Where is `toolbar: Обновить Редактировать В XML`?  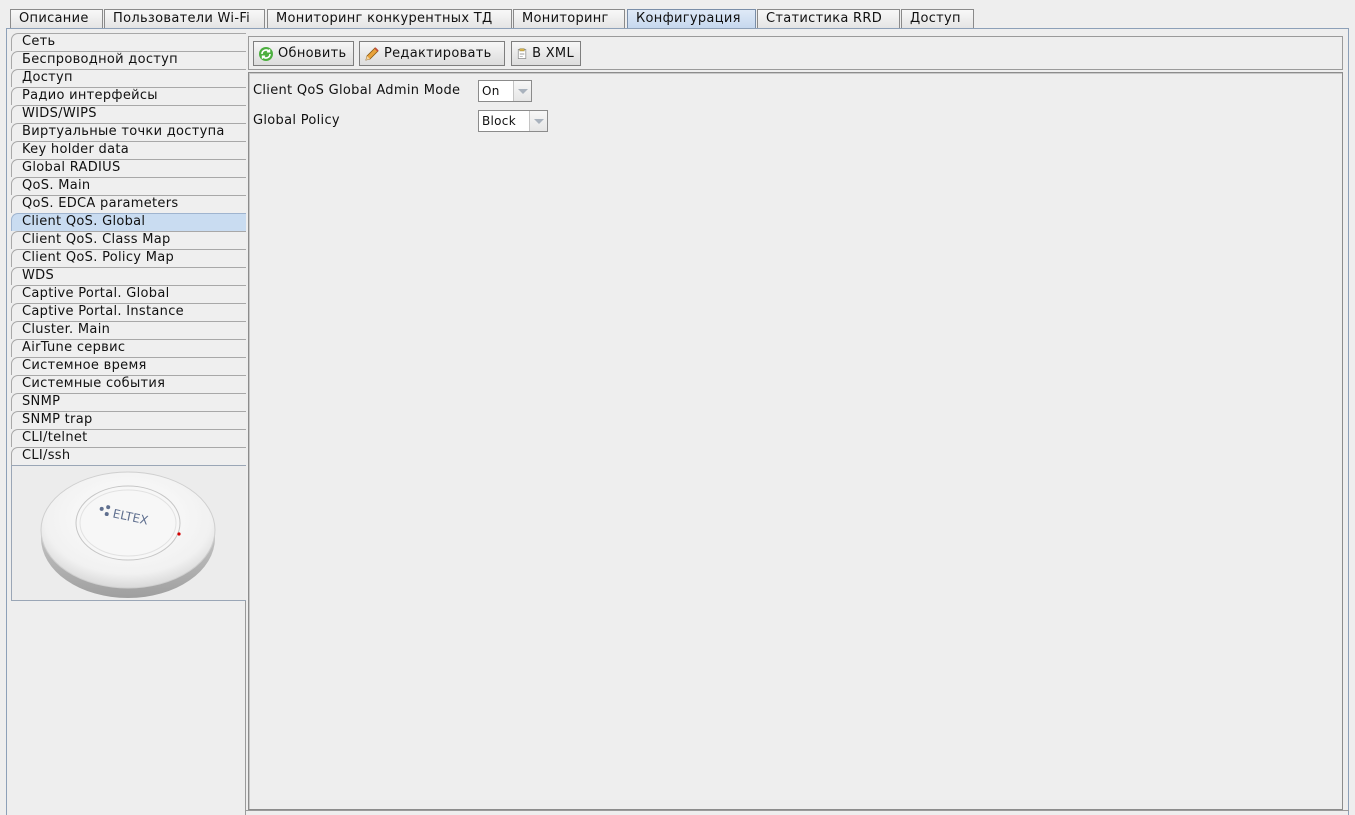 toolbar: Обновить Редактировать В XML is located at coordinates (795, 53).